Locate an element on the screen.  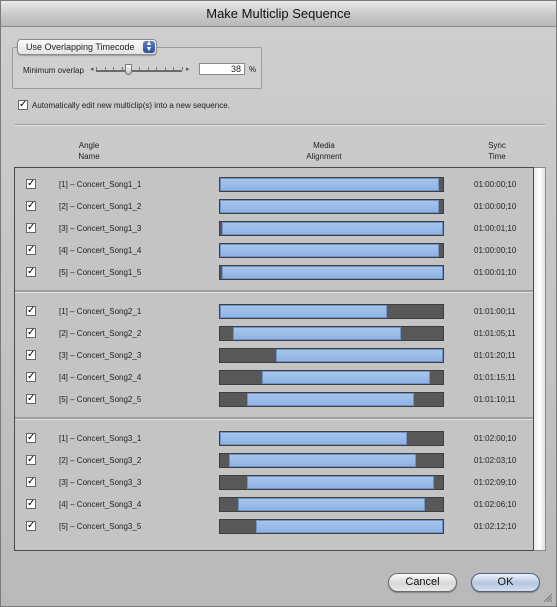
clip-row: ✓ [1] – Concert_Song2_1 01:01:00;11 is located at coordinates (274, 313).